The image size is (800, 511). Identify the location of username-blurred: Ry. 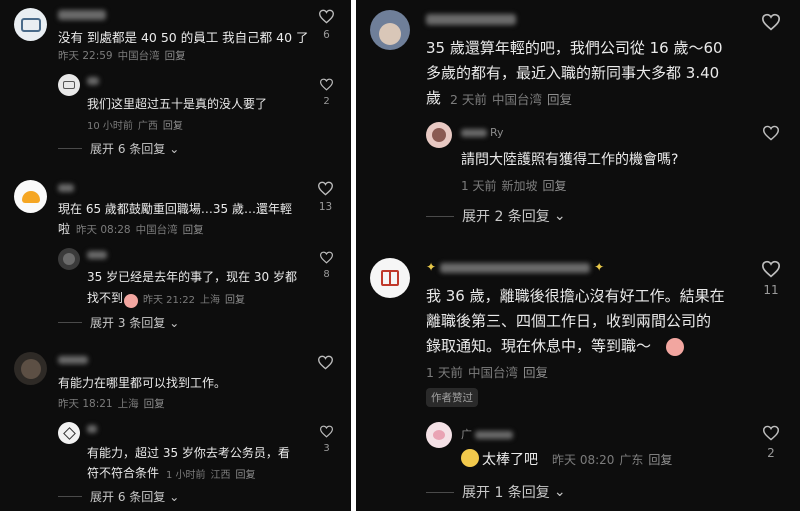
(482, 132).